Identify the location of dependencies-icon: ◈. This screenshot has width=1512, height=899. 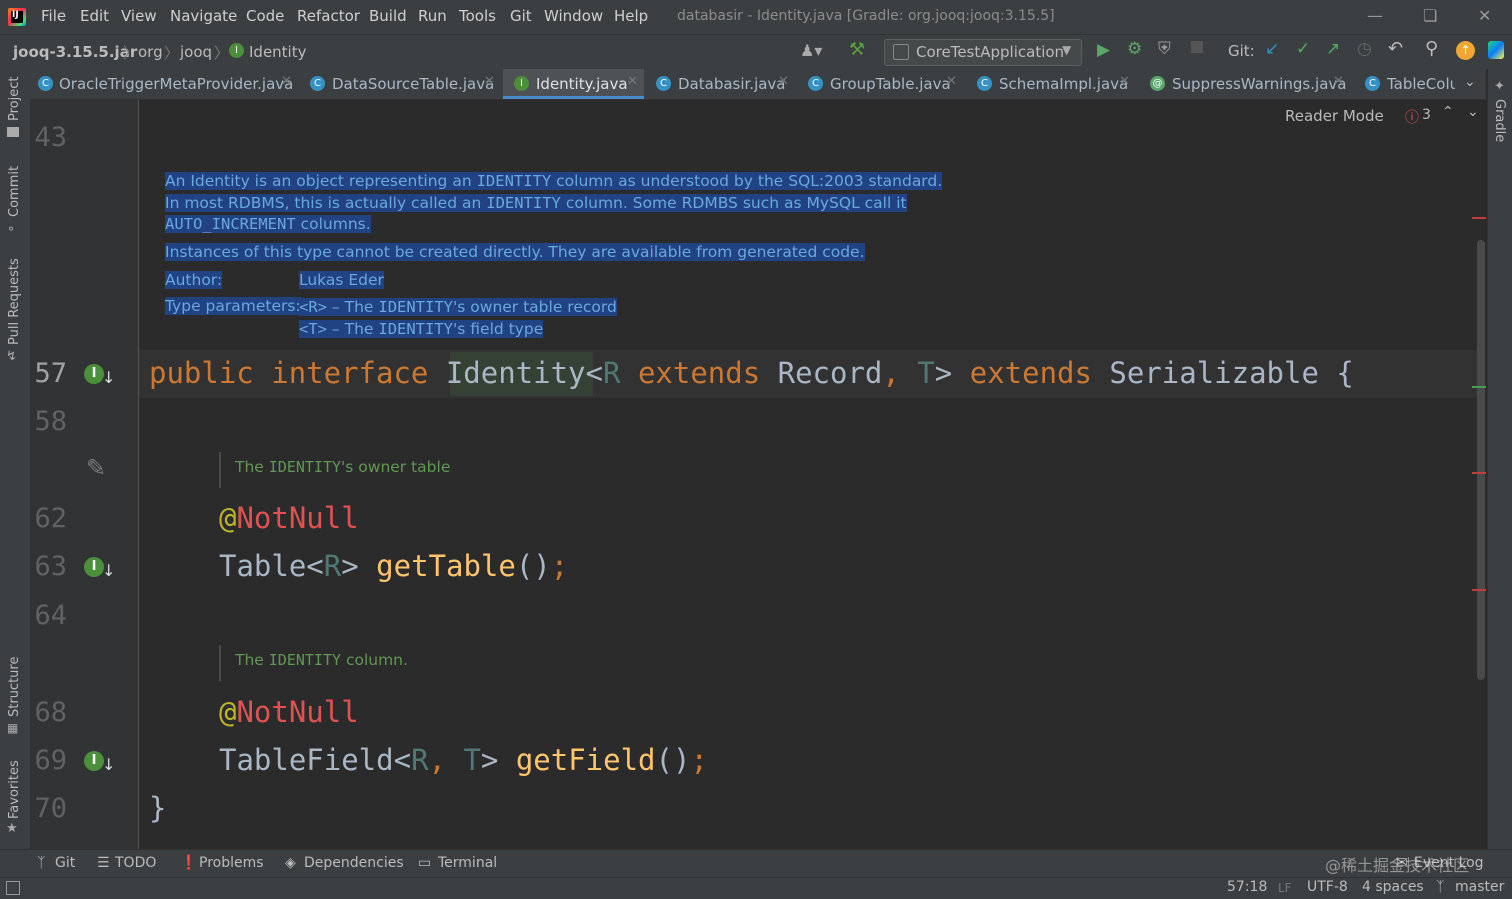
(290, 863).